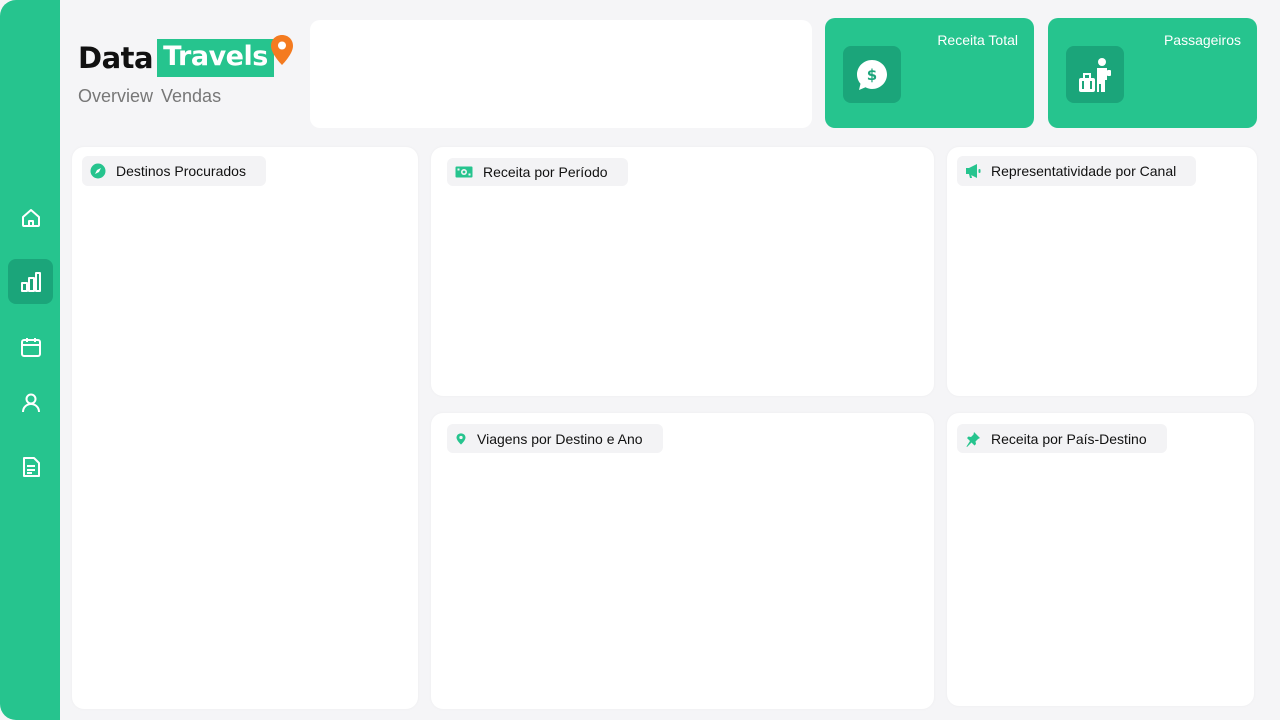 Image resolution: width=1280 pixels, height=720 pixels. I want to click on megaphone-icon, so click(973, 171).